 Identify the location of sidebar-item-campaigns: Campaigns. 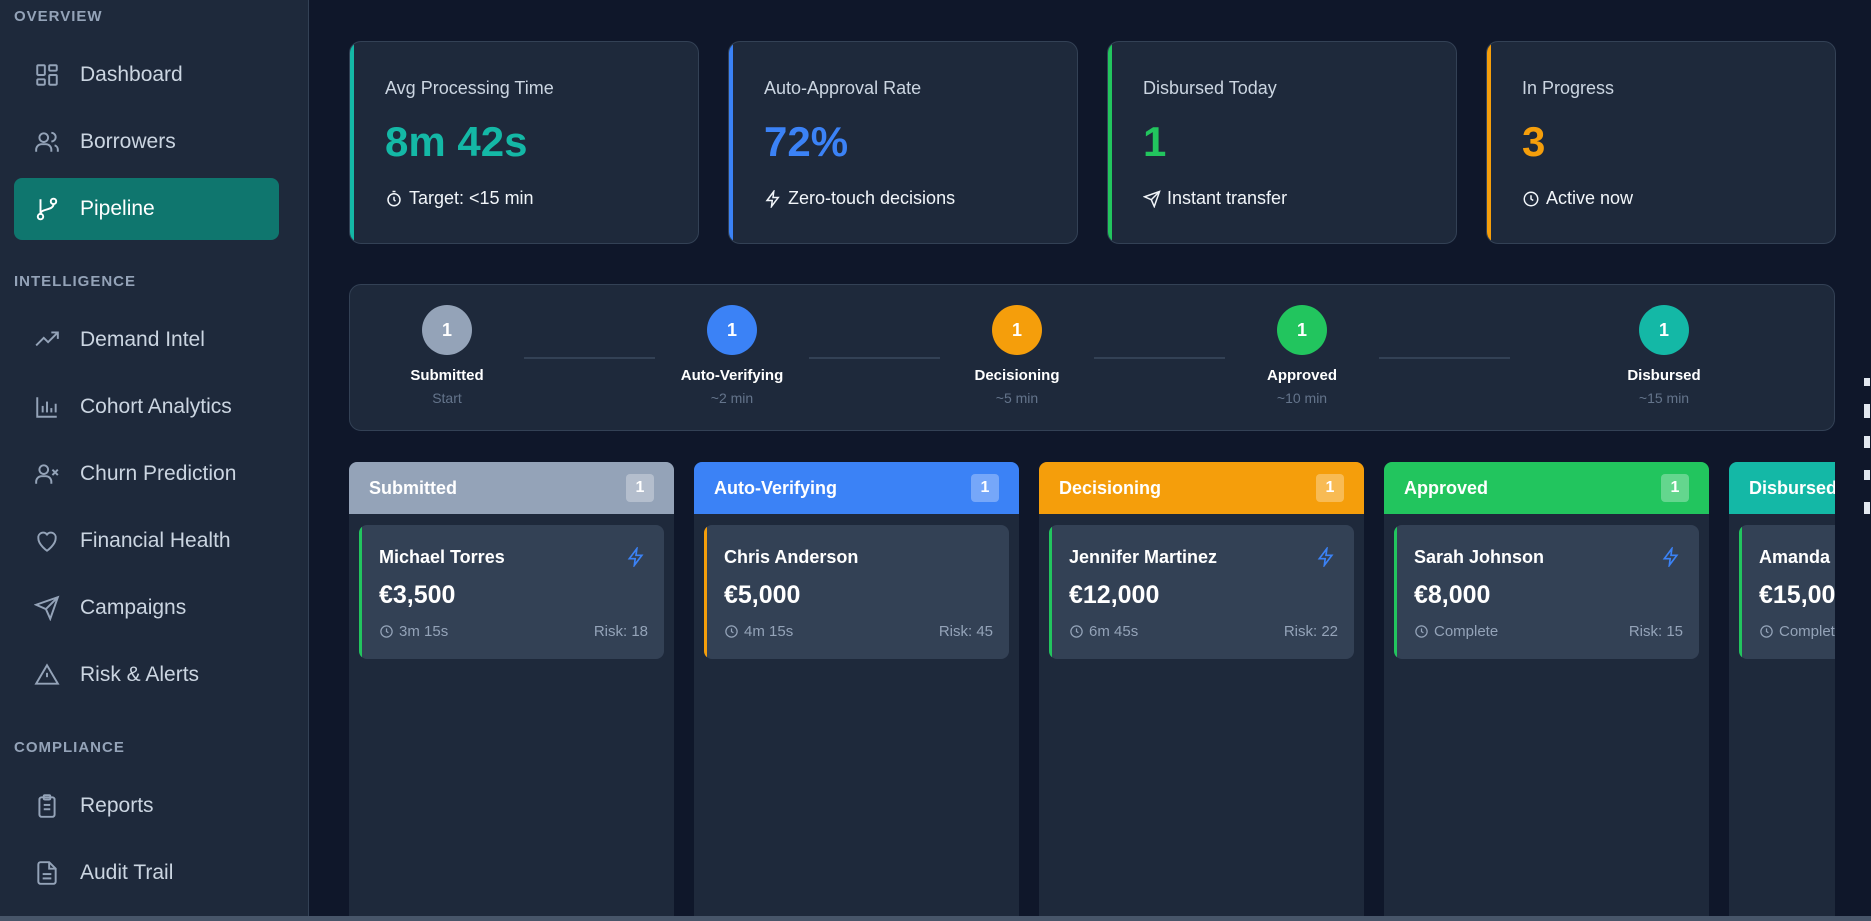
(146, 608).